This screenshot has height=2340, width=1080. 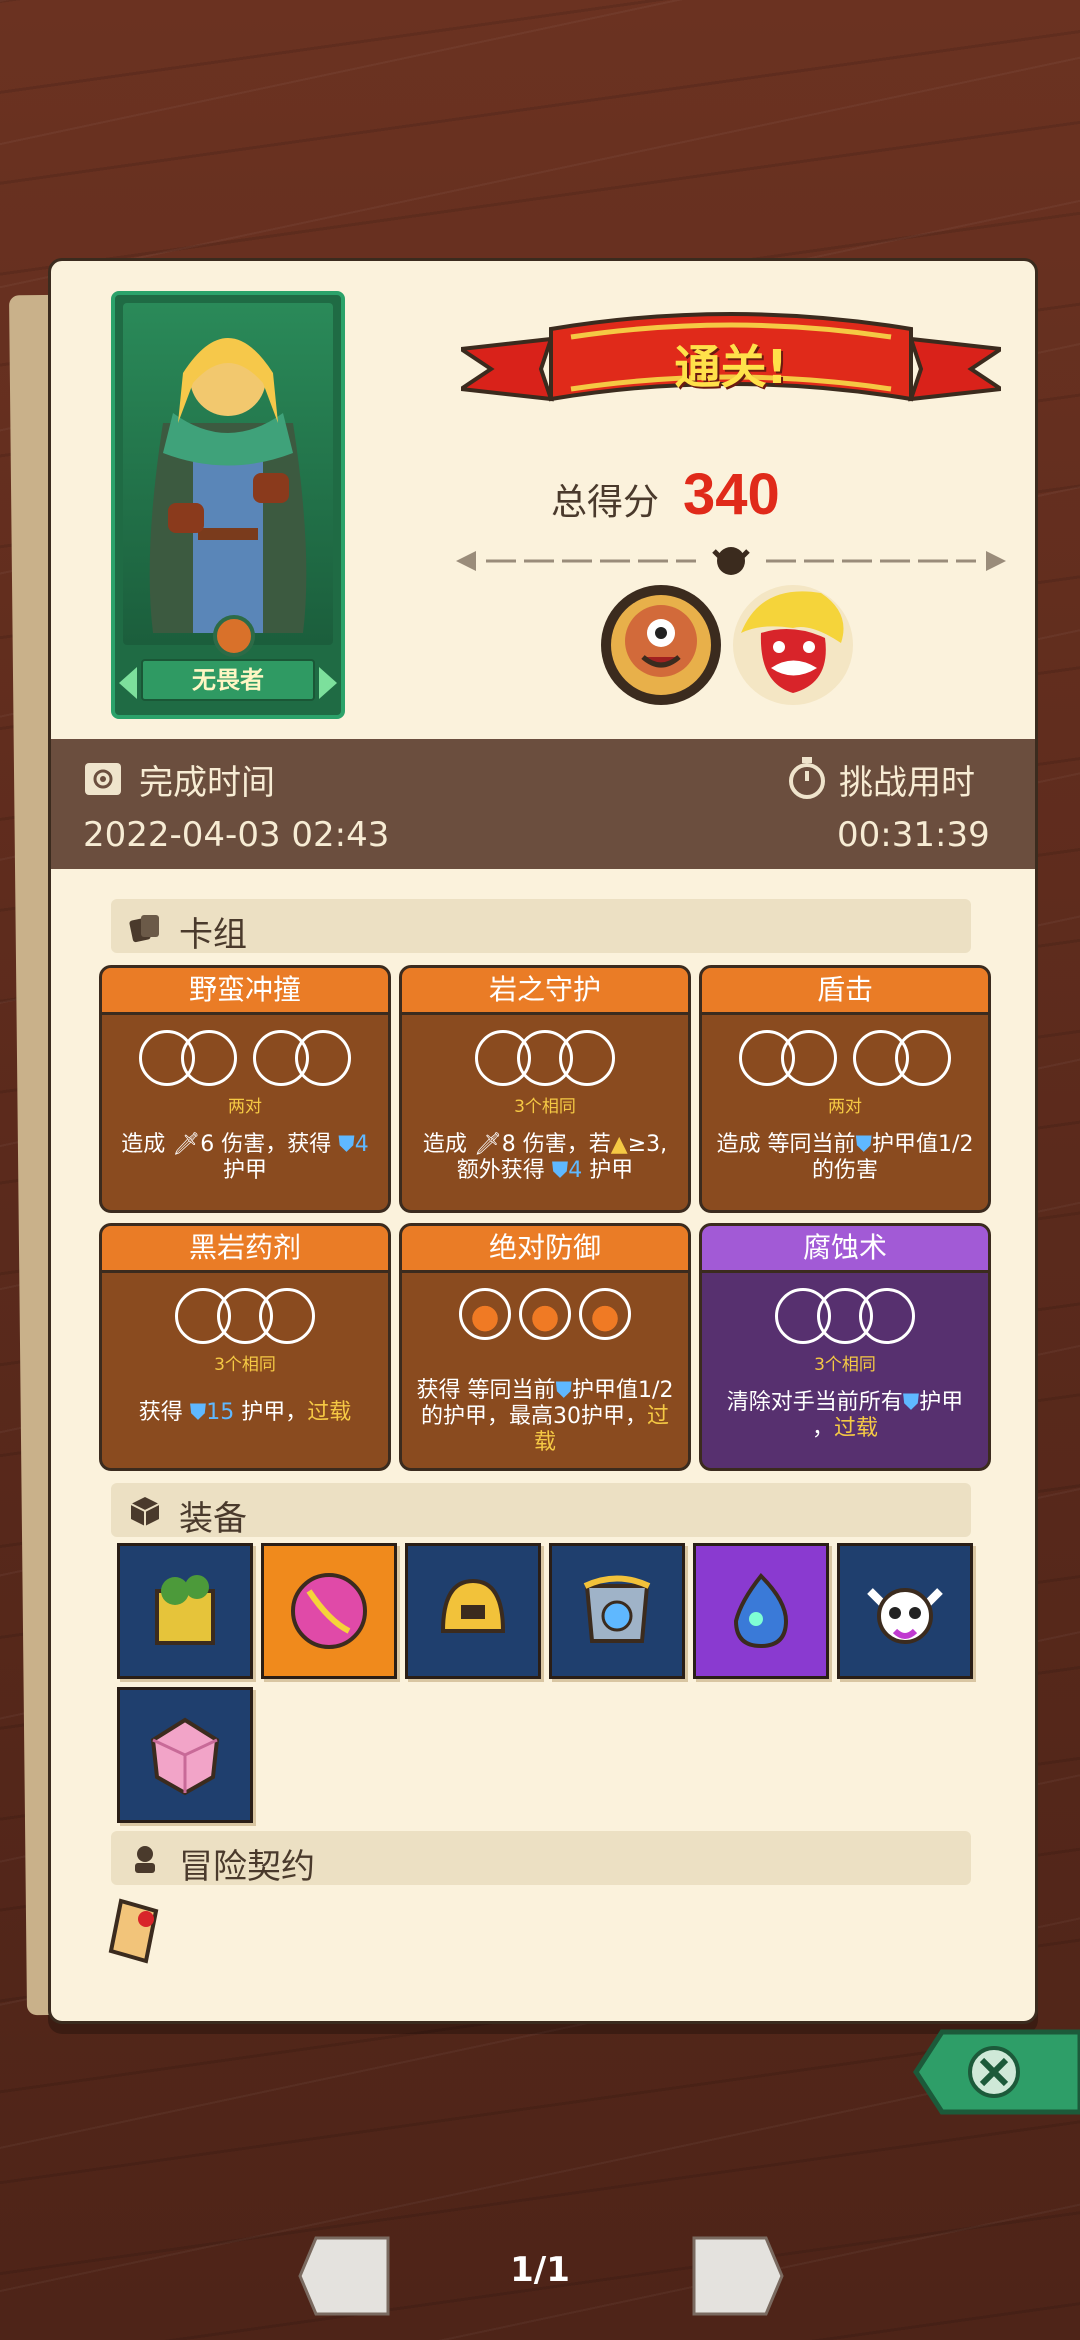 What do you see at coordinates (793, 645) in the screenshot?
I see `boss-red-demon-icon` at bounding box center [793, 645].